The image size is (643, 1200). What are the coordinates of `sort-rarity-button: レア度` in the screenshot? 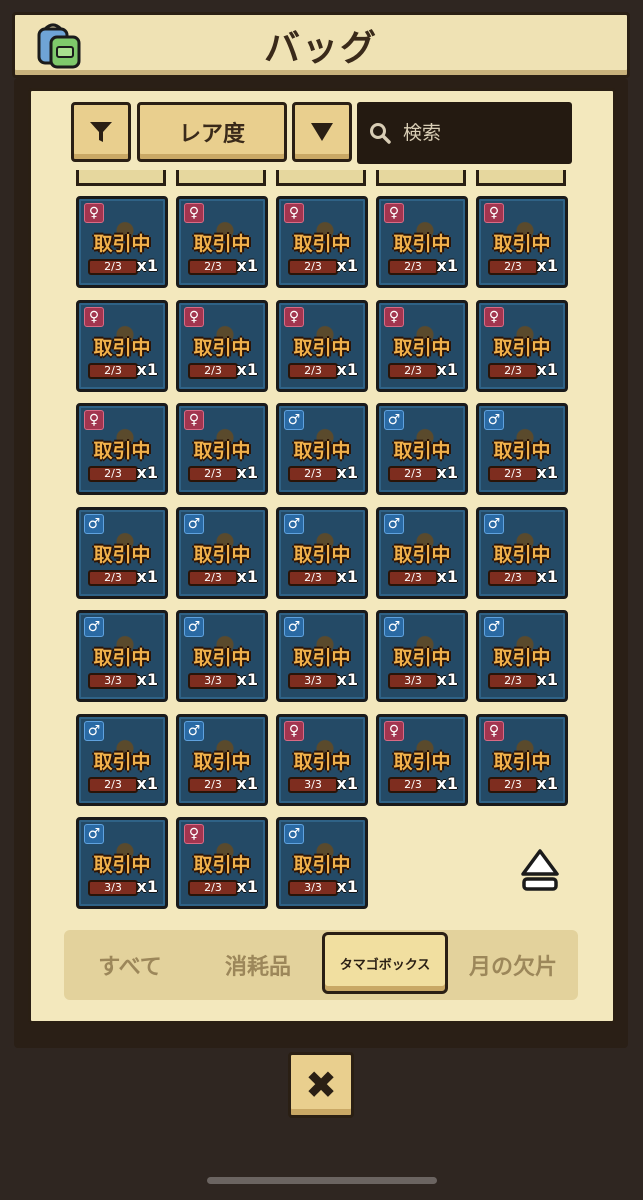 It's located at (212, 132).